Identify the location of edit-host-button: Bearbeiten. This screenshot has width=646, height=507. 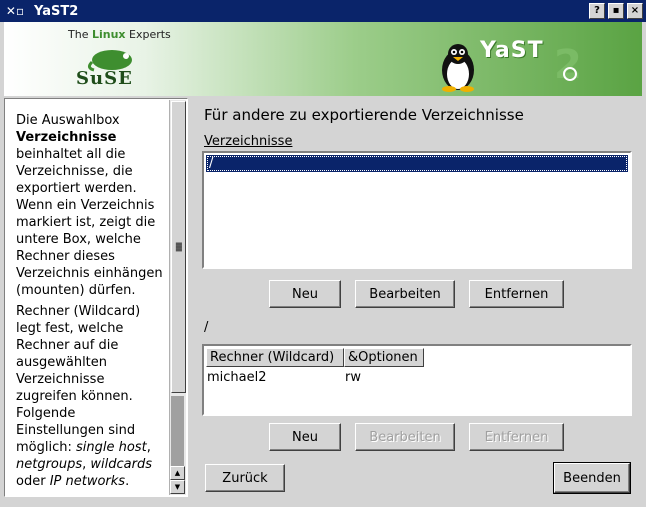
(405, 437).